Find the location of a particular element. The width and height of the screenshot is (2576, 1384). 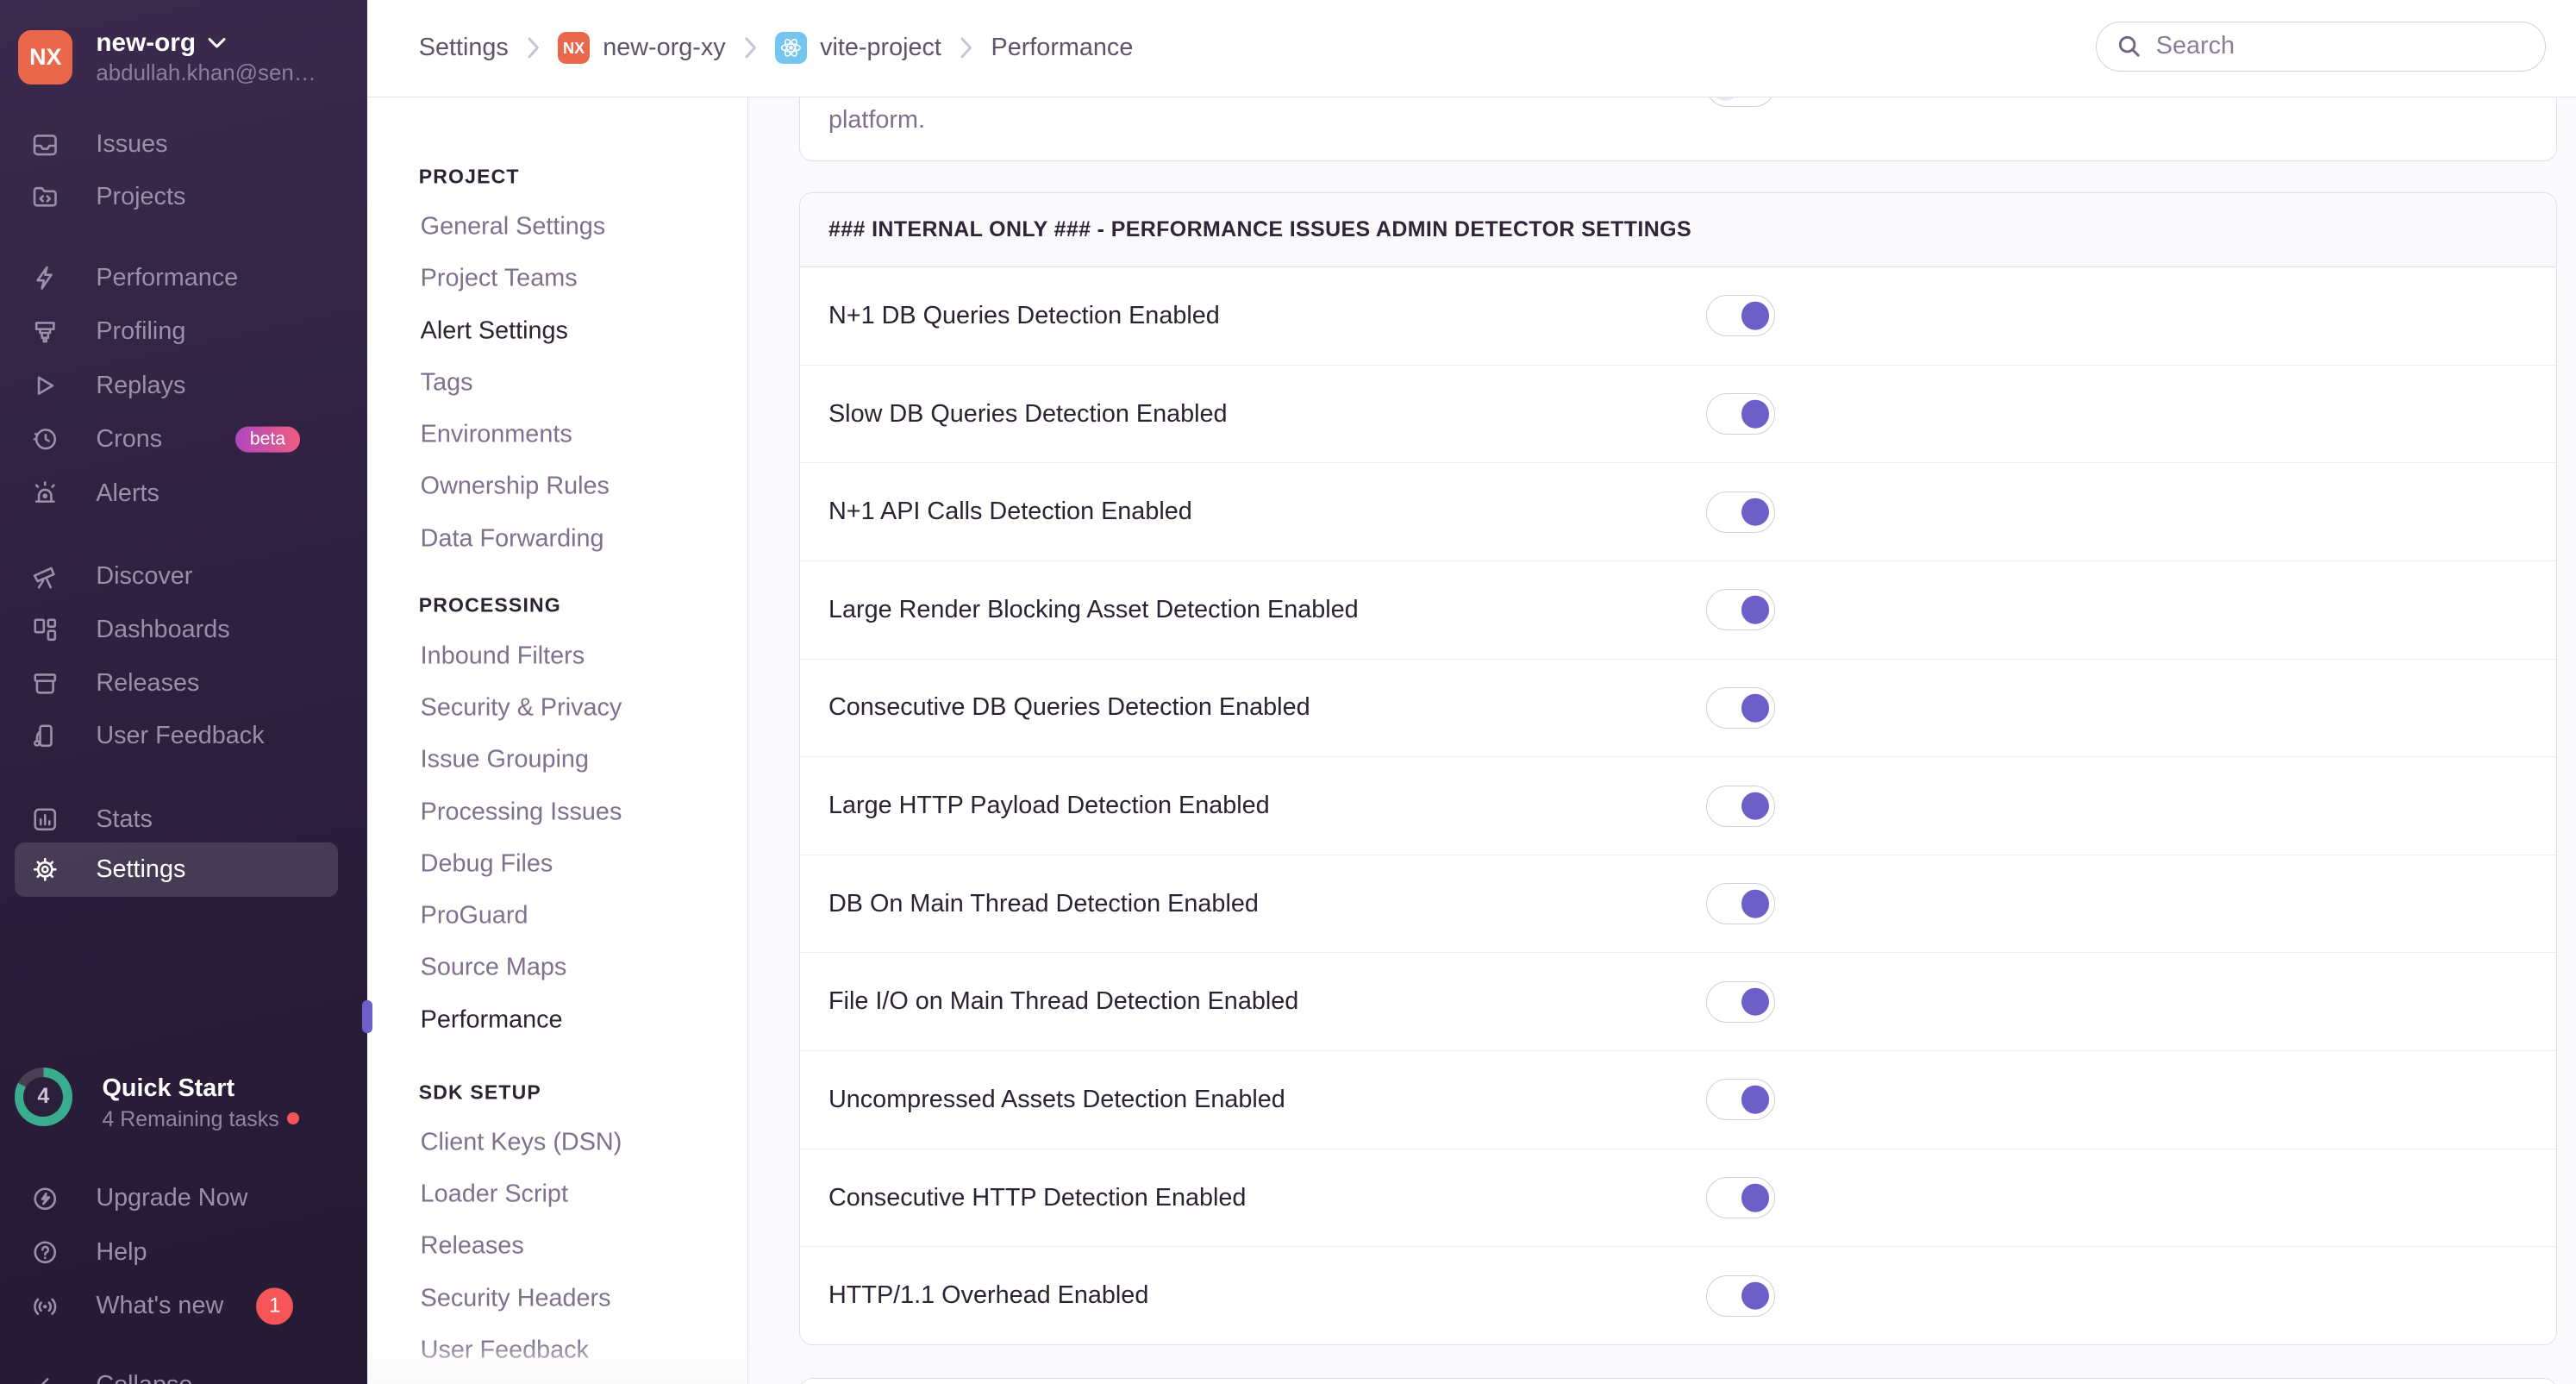

sidebar-item-label: Upgrade Now is located at coordinates (172, 1198).